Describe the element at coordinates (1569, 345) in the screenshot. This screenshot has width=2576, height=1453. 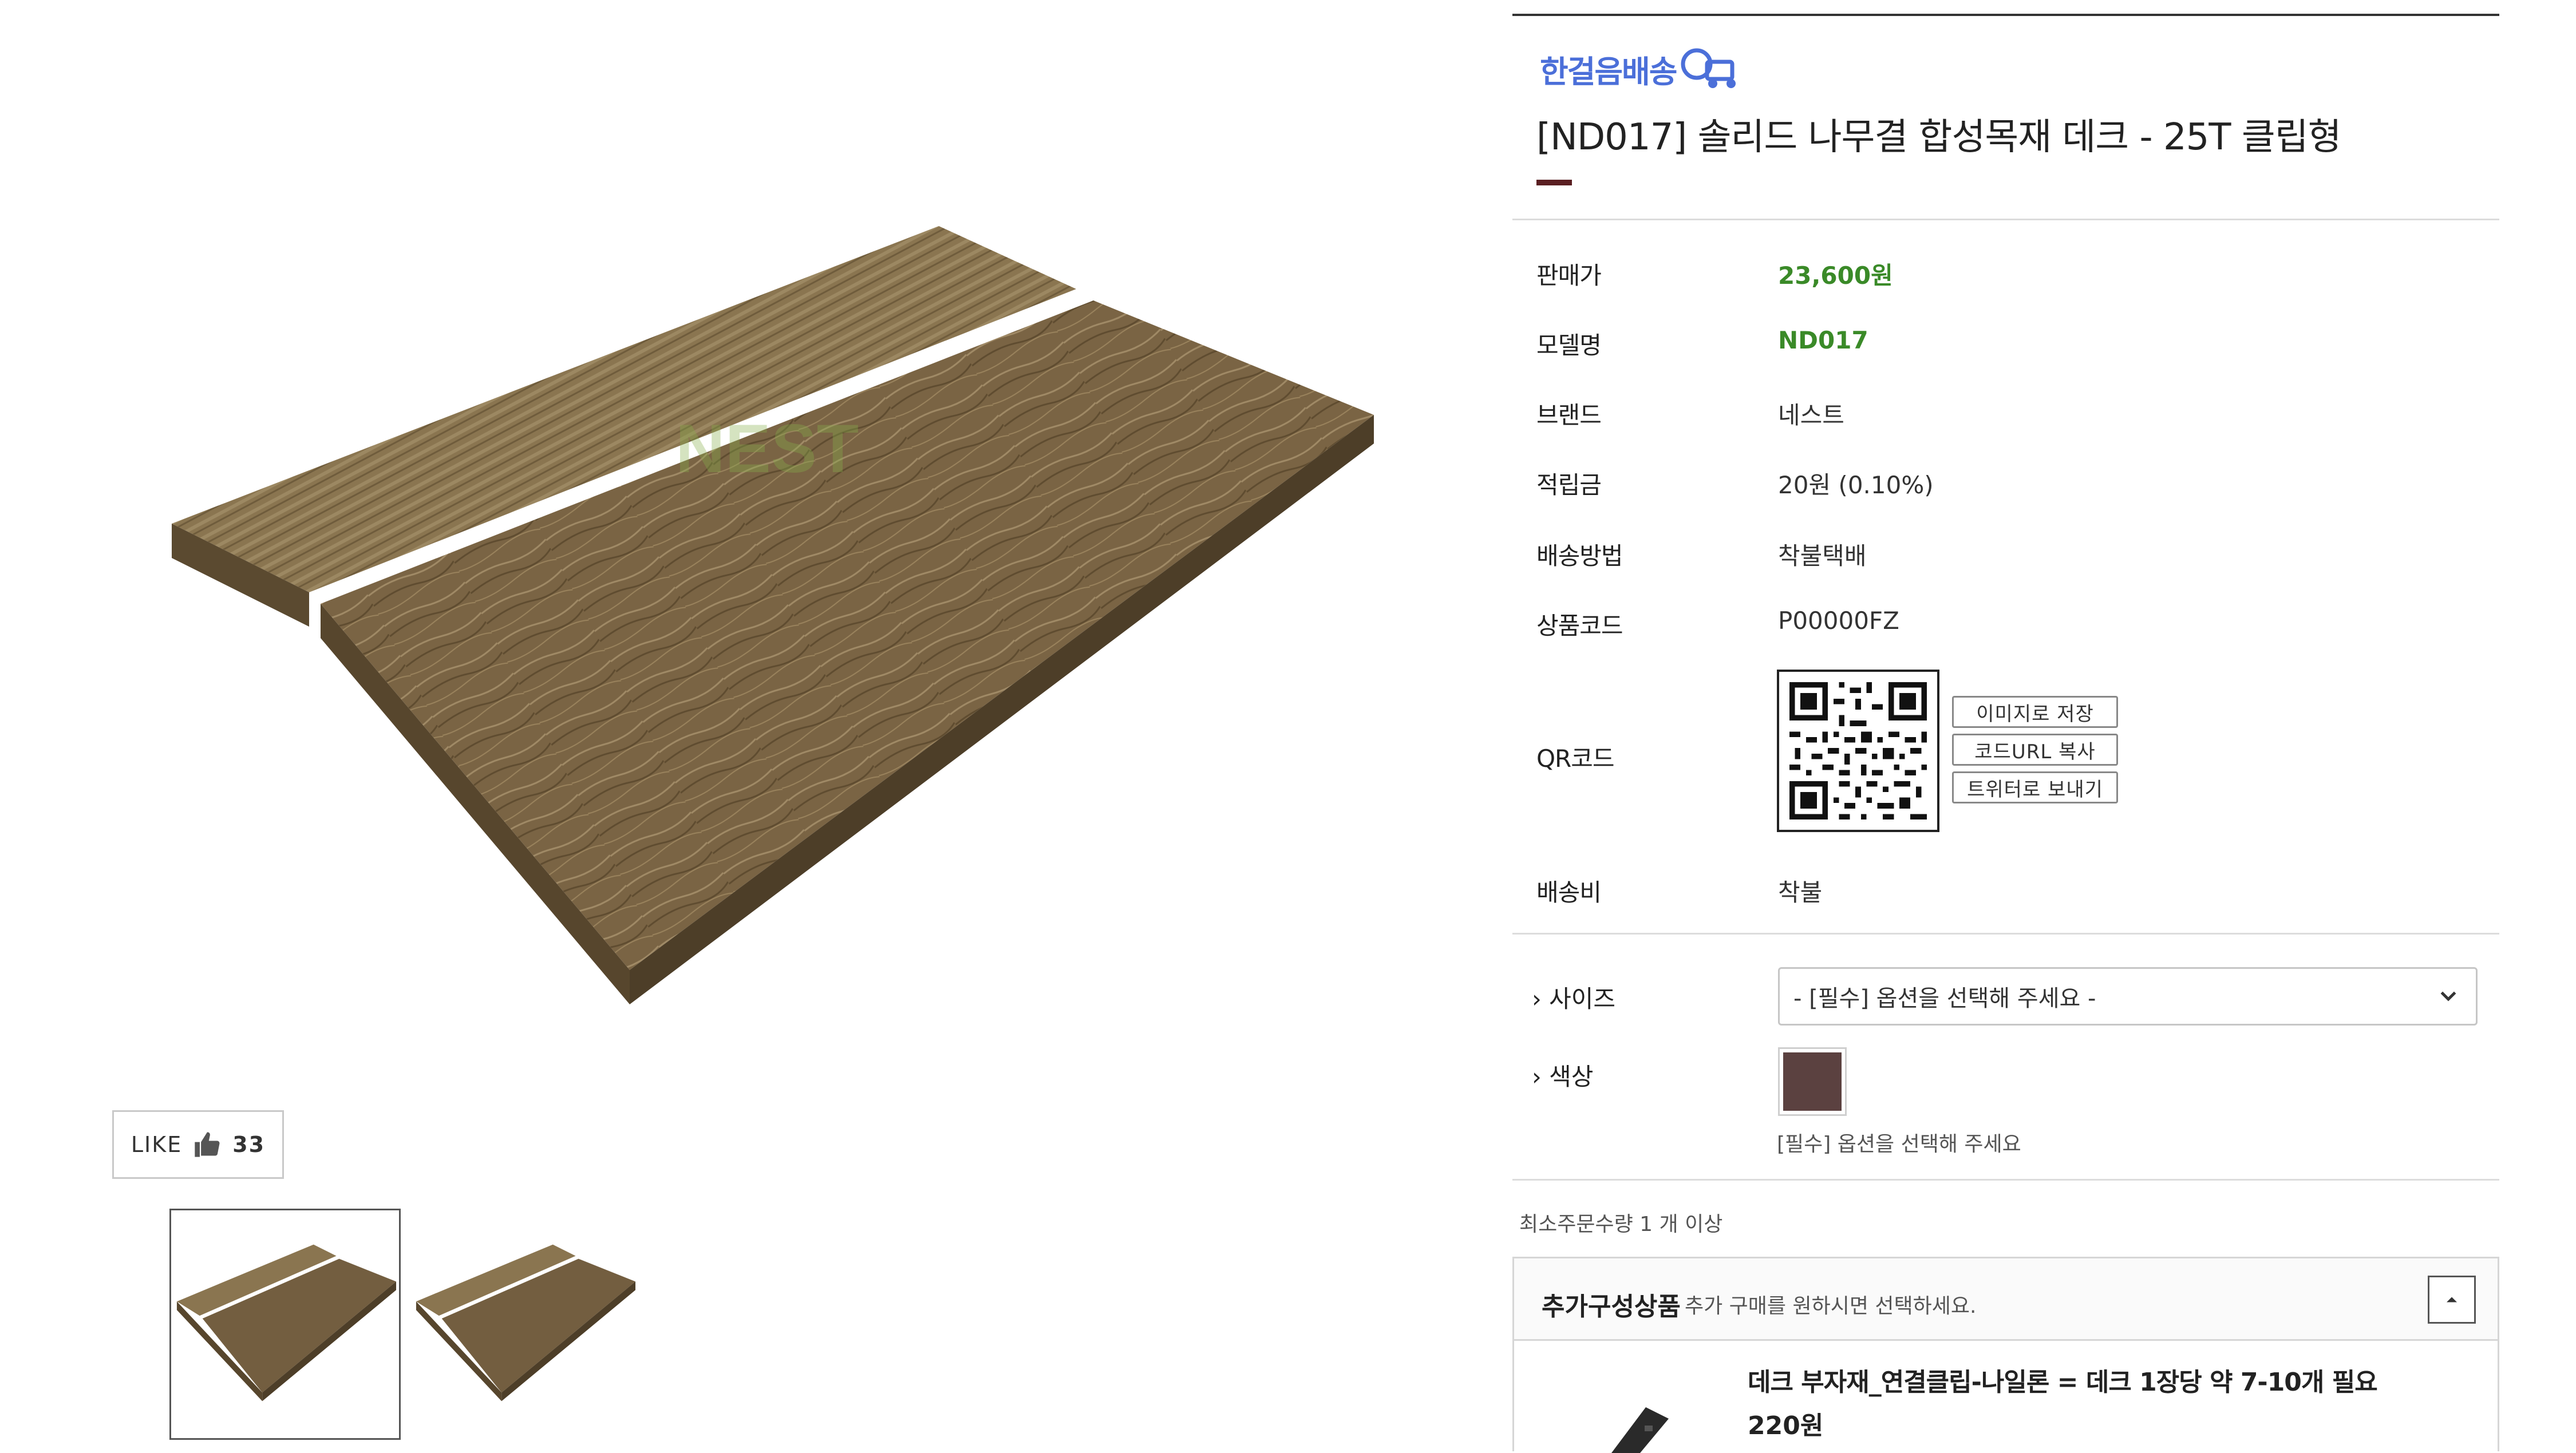
I see `model-label: 모델명` at that location.